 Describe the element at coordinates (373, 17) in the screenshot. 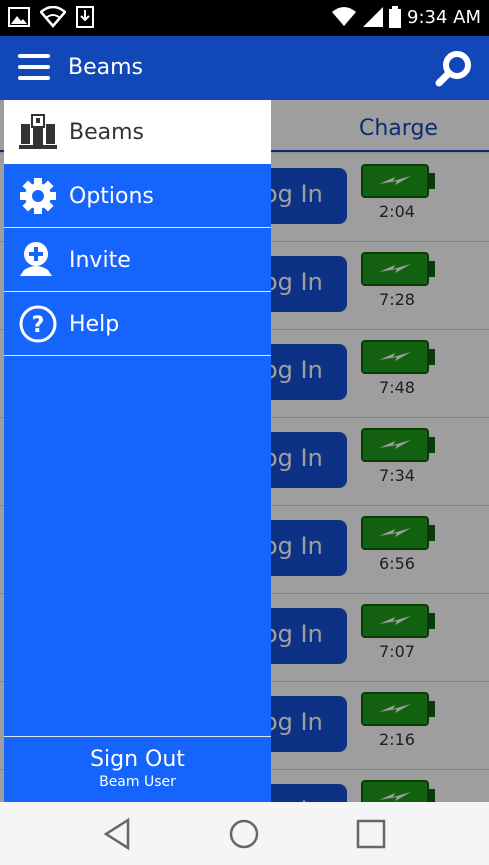

I see `signal-icon` at that location.